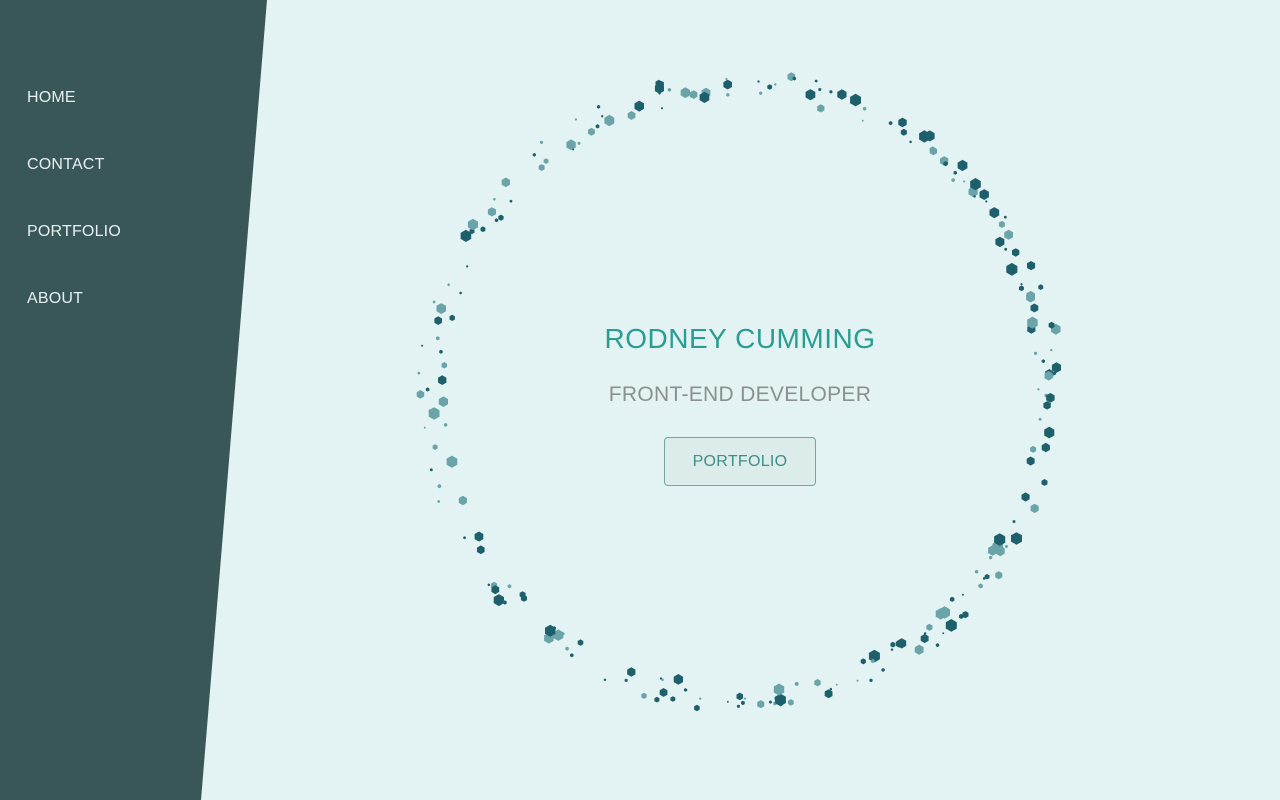  I want to click on hero-subtitle: FRONT-END DEVELOPER, so click(740, 394).